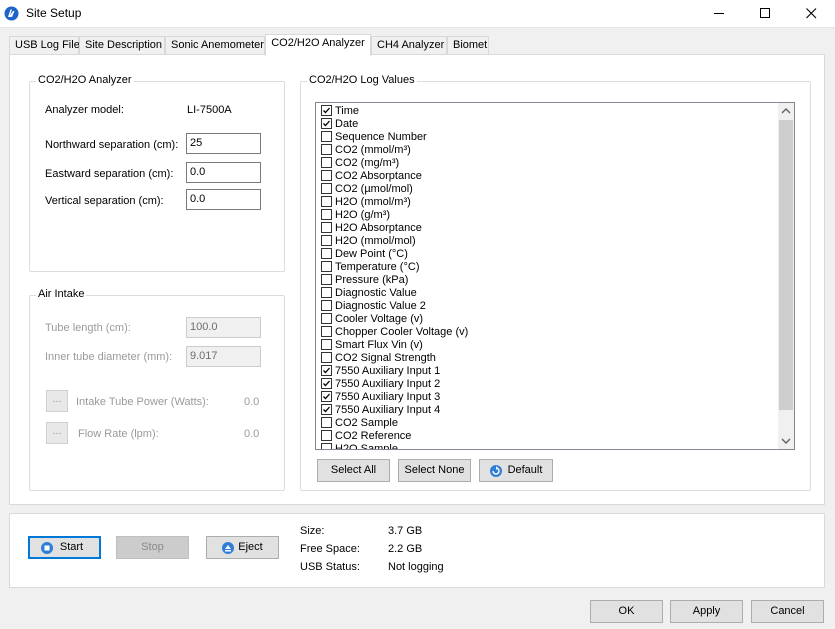 This screenshot has width=835, height=629. Describe the element at coordinates (366, 446) in the screenshot. I see `log-value-label: H2O Sample` at that location.